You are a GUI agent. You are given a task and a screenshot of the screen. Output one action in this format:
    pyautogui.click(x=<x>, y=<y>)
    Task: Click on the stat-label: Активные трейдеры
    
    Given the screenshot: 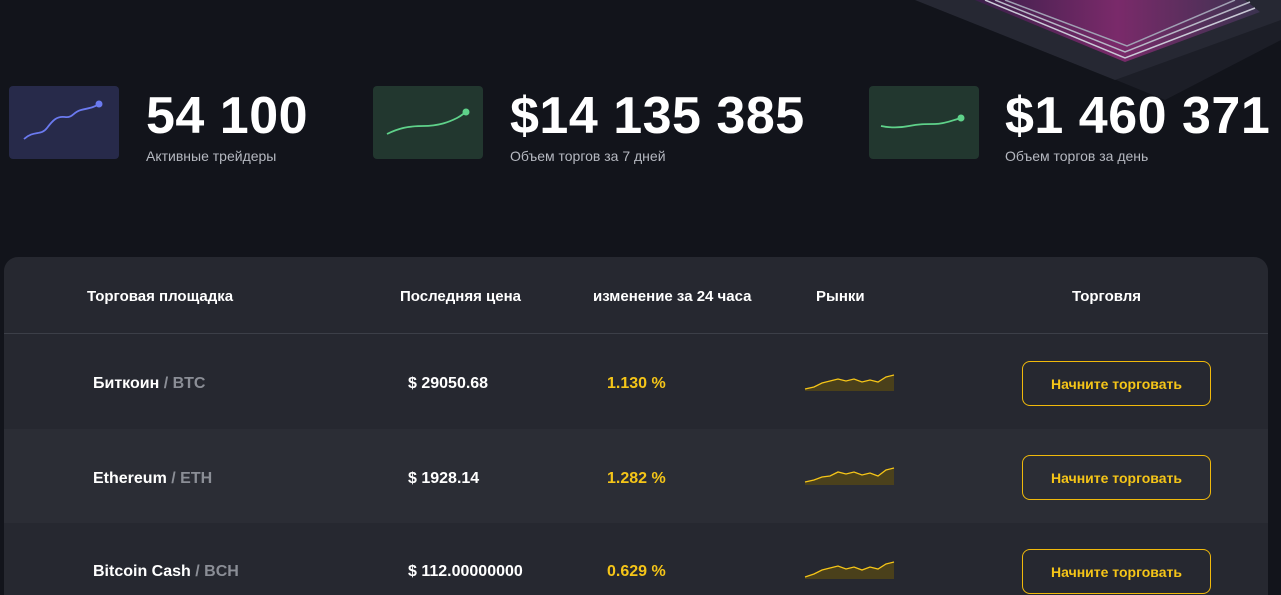 What is the action you would take?
    pyautogui.click(x=211, y=156)
    